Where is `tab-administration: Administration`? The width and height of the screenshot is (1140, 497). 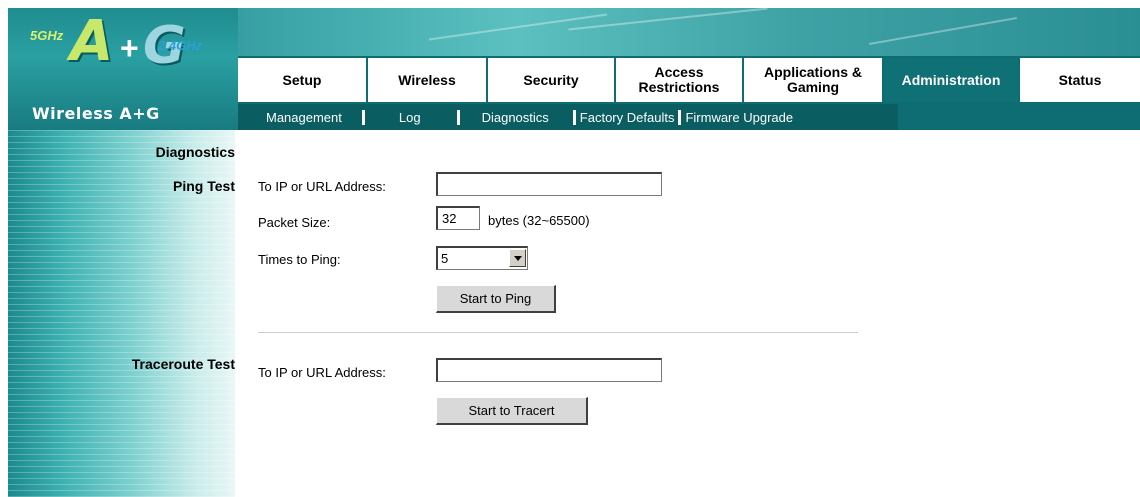
tab-administration: Administration is located at coordinates (952, 80).